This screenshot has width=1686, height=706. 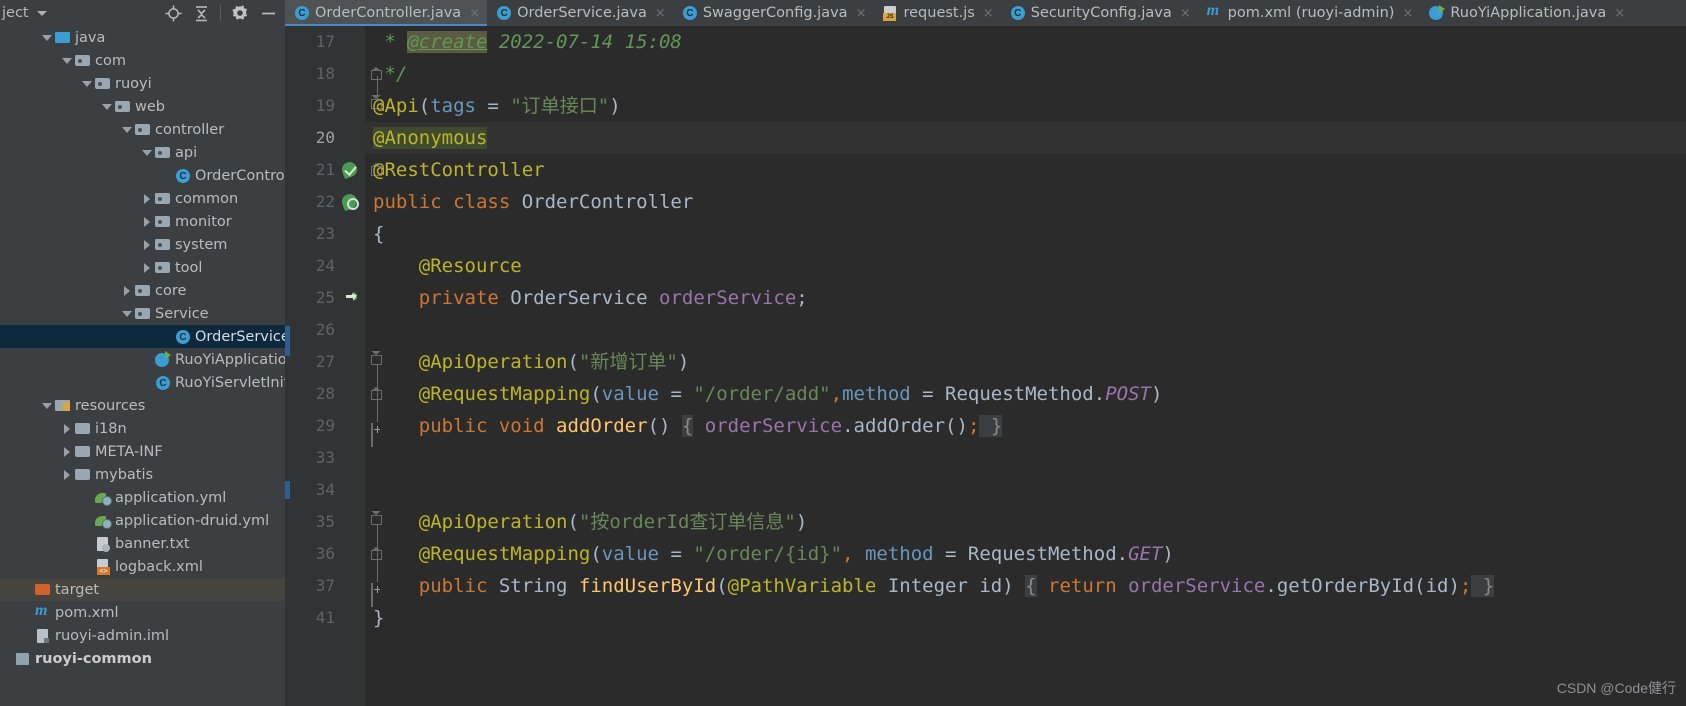 What do you see at coordinates (985, 522) in the screenshot?
I see `code-line-35: 35 @ApiOperation("按orderId查订单信息")` at bounding box center [985, 522].